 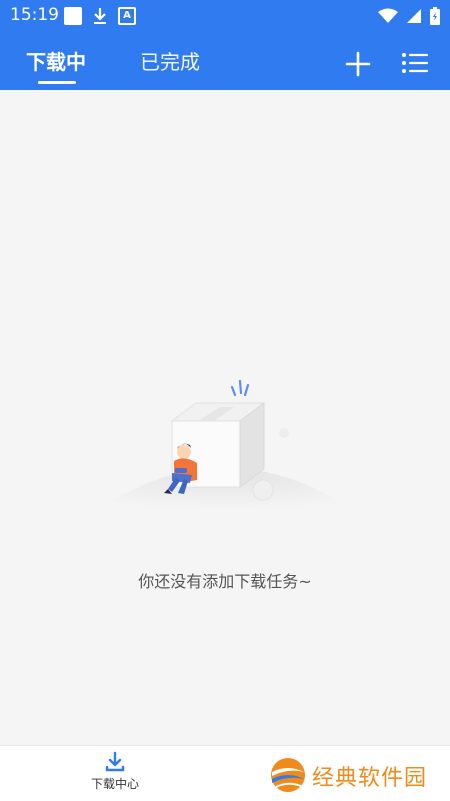 I want to click on status-bar: 15:19 A, so click(x=225, y=16).